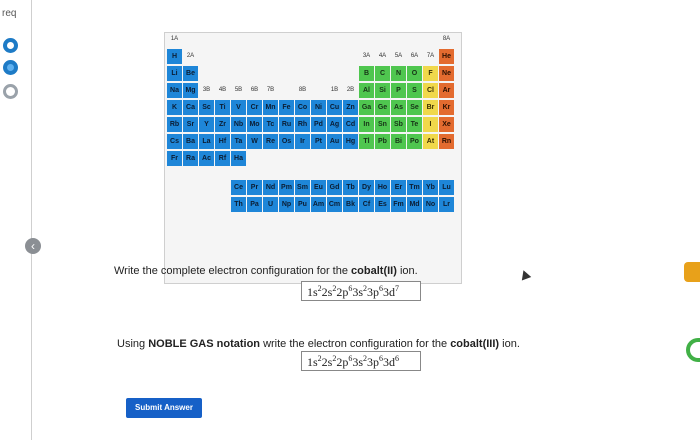 The height and width of the screenshot is (440, 700). Describe the element at coordinates (430, 73) in the screenshot. I see `element-f: F` at that location.